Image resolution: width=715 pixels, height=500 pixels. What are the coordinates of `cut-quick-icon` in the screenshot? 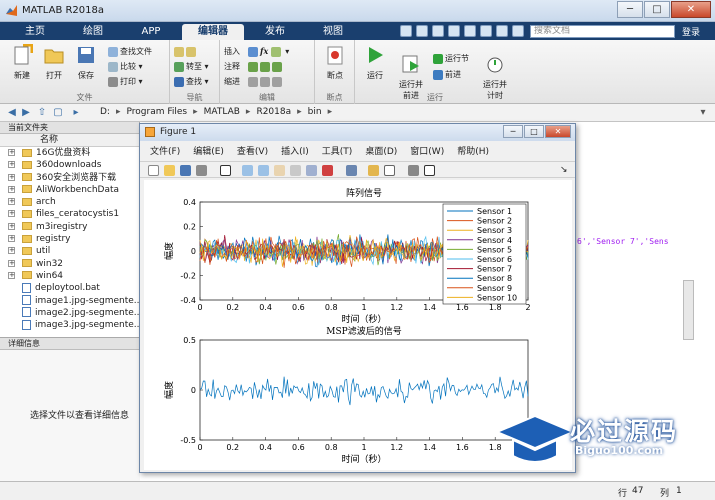 It's located at (422, 31).